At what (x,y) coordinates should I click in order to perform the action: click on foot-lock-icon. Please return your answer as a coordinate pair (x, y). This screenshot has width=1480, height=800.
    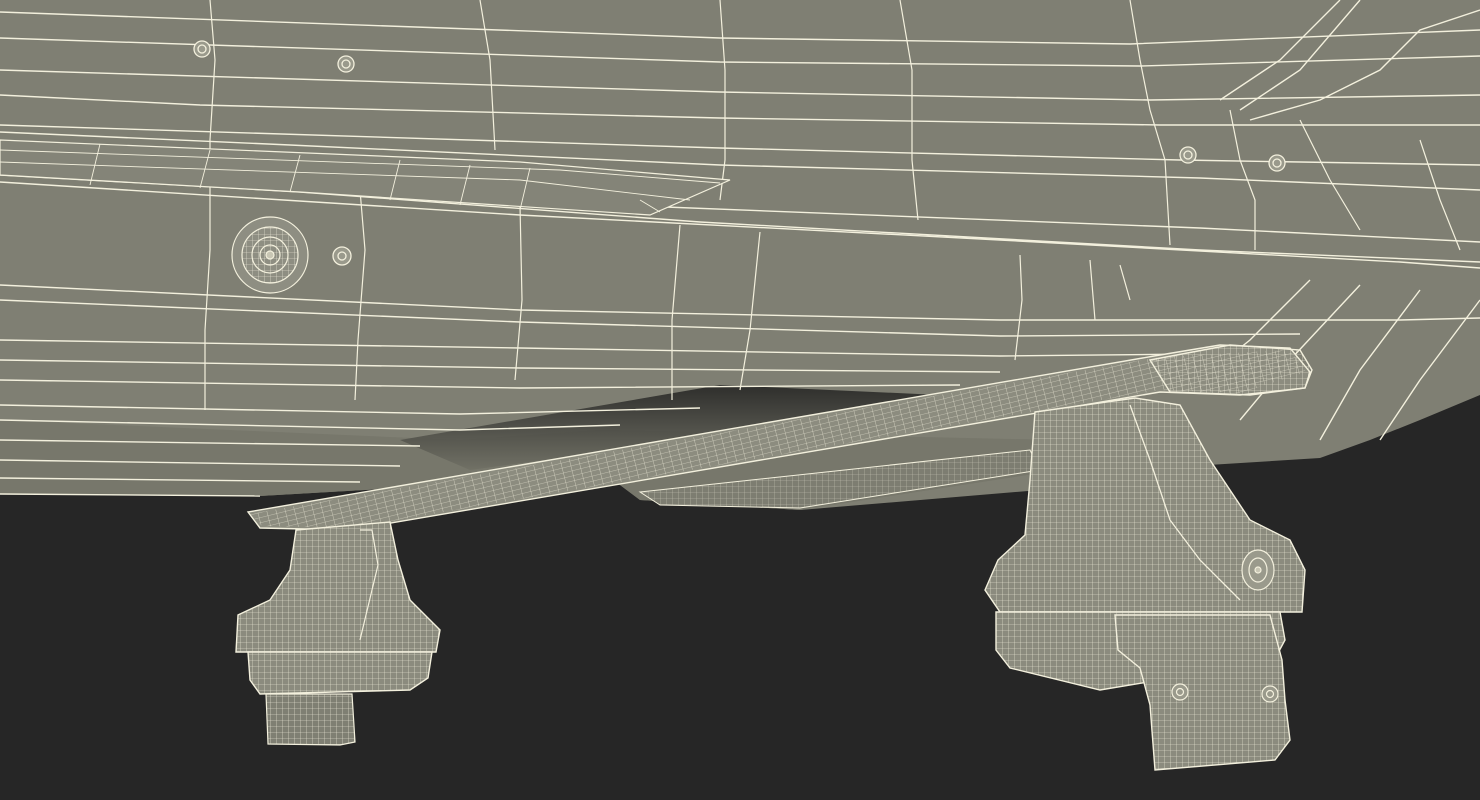
    Looking at the image, I should click on (1258, 570).